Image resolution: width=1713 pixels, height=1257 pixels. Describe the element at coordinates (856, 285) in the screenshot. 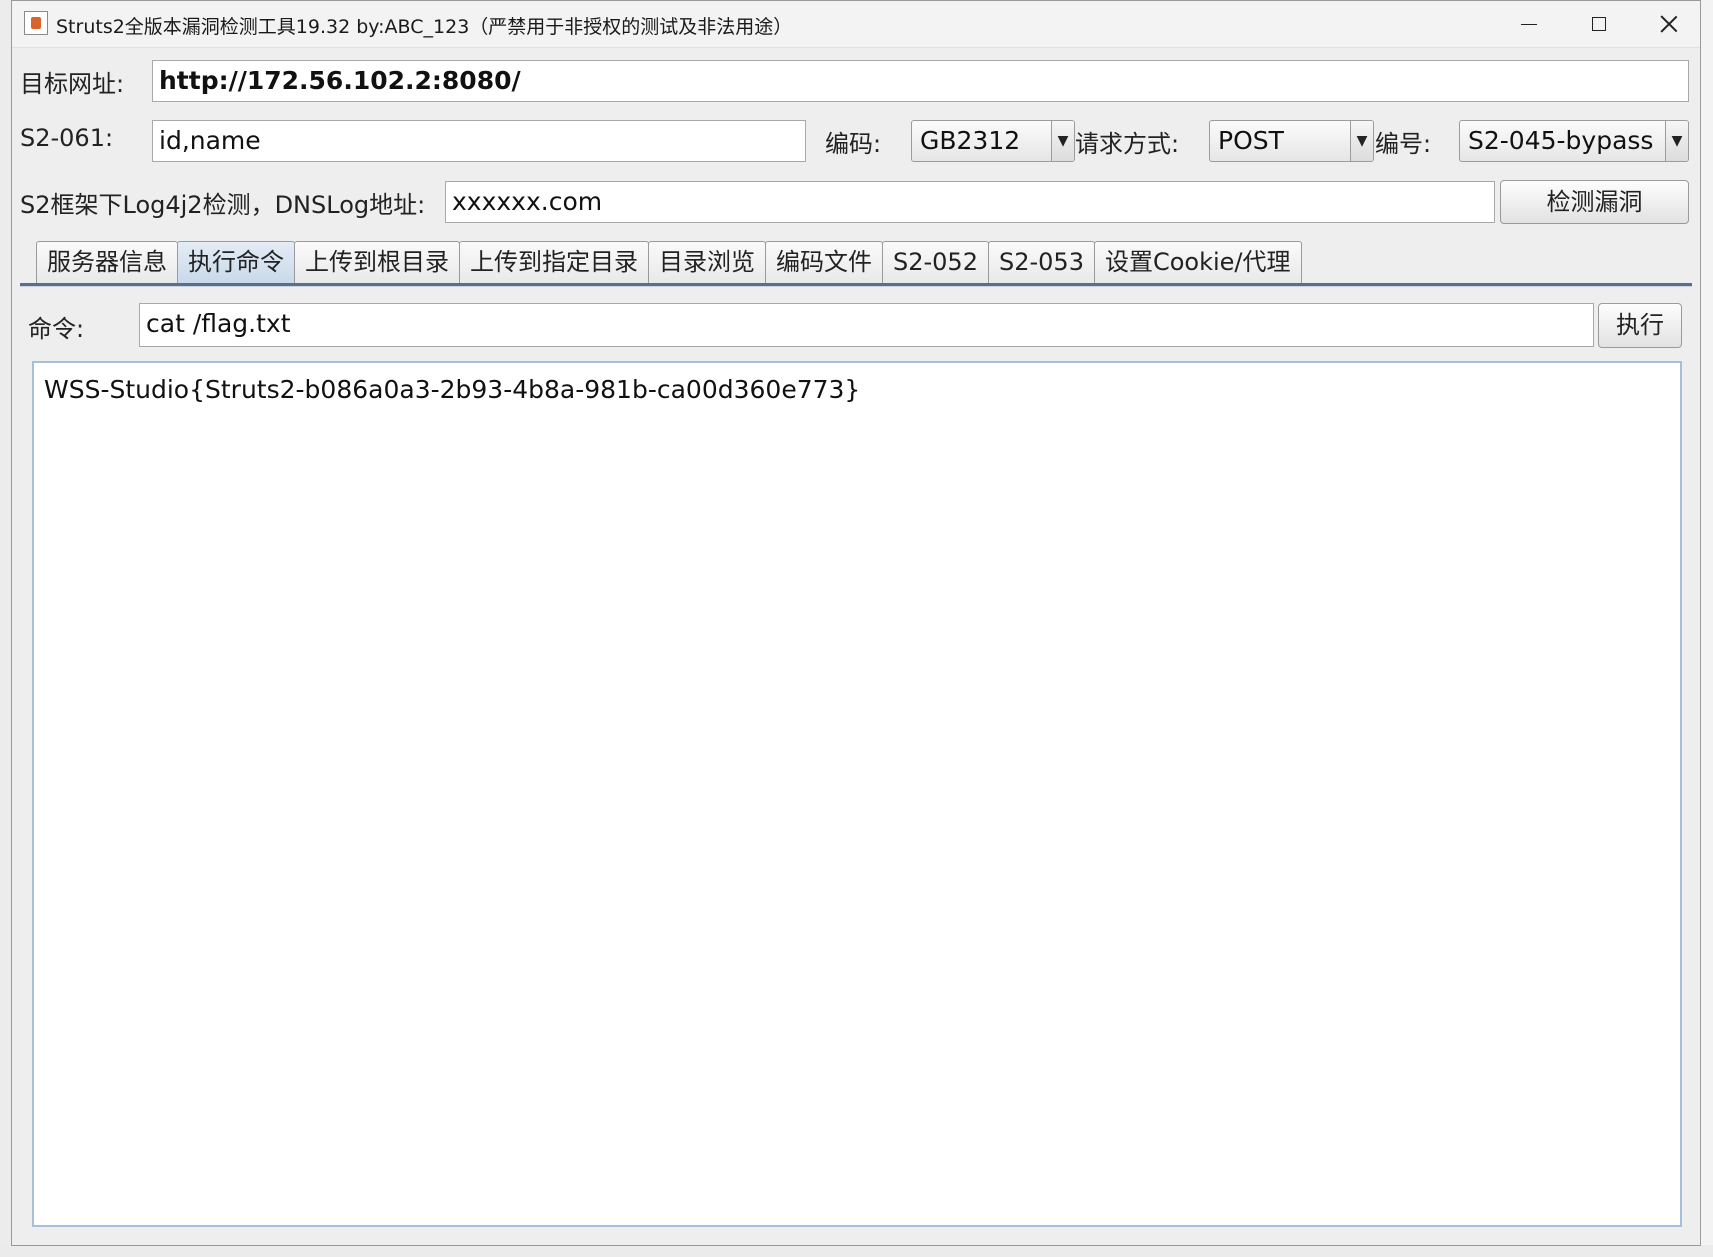

I see `tab-divider` at that location.